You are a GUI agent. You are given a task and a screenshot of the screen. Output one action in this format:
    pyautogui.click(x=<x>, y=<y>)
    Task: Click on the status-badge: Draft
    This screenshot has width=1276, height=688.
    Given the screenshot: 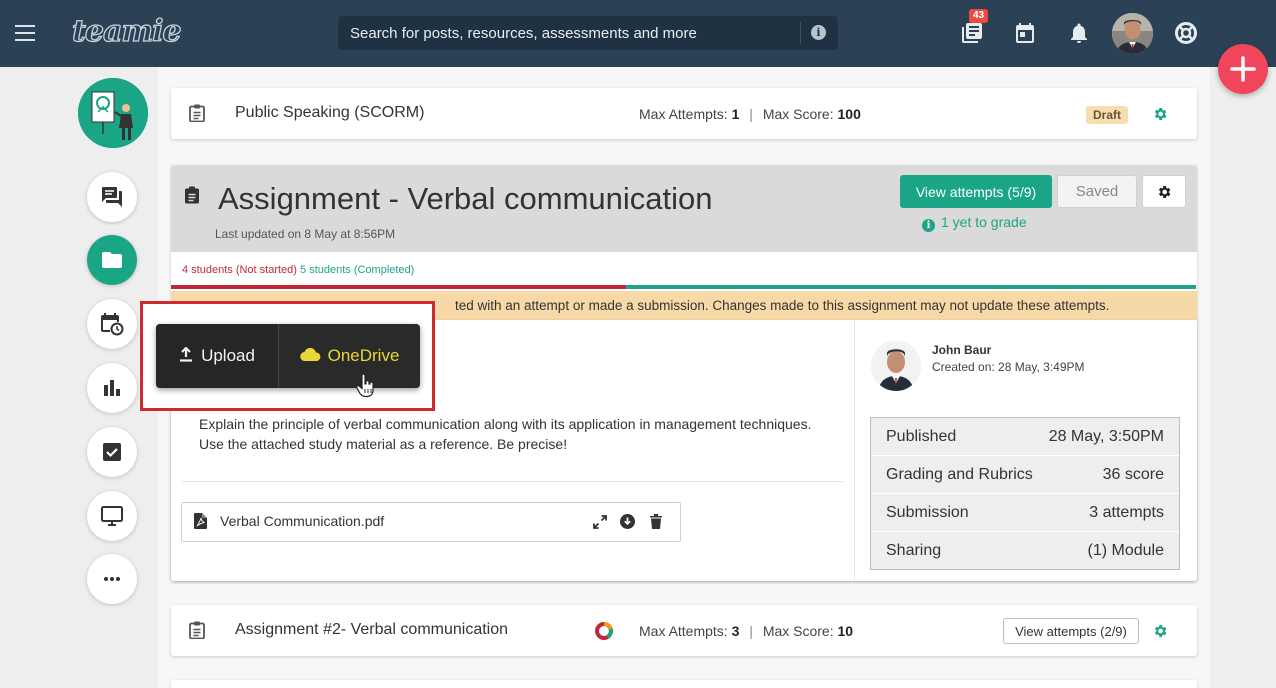 What is the action you would take?
    pyautogui.click(x=1107, y=115)
    